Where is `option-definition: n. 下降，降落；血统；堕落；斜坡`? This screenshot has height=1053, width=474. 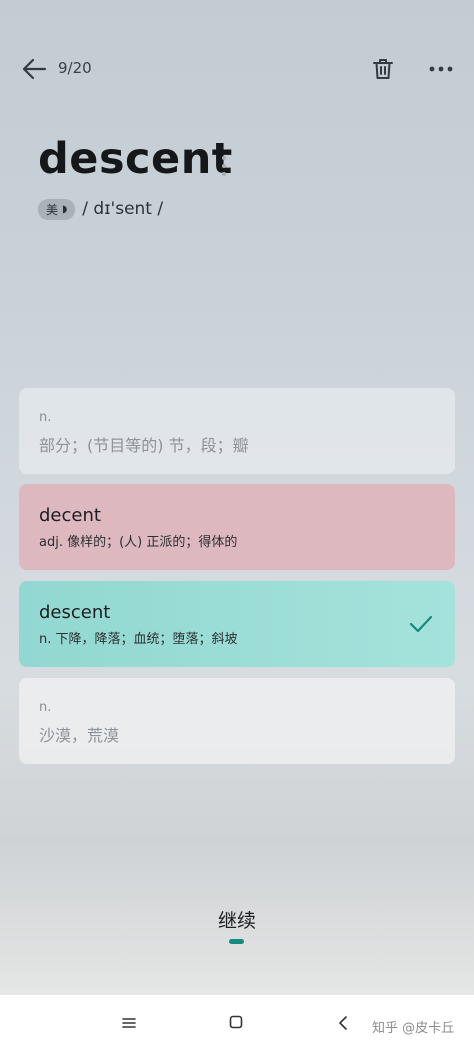 option-definition: n. 下降，降落；血统；堕落；斜坡 is located at coordinates (138, 639).